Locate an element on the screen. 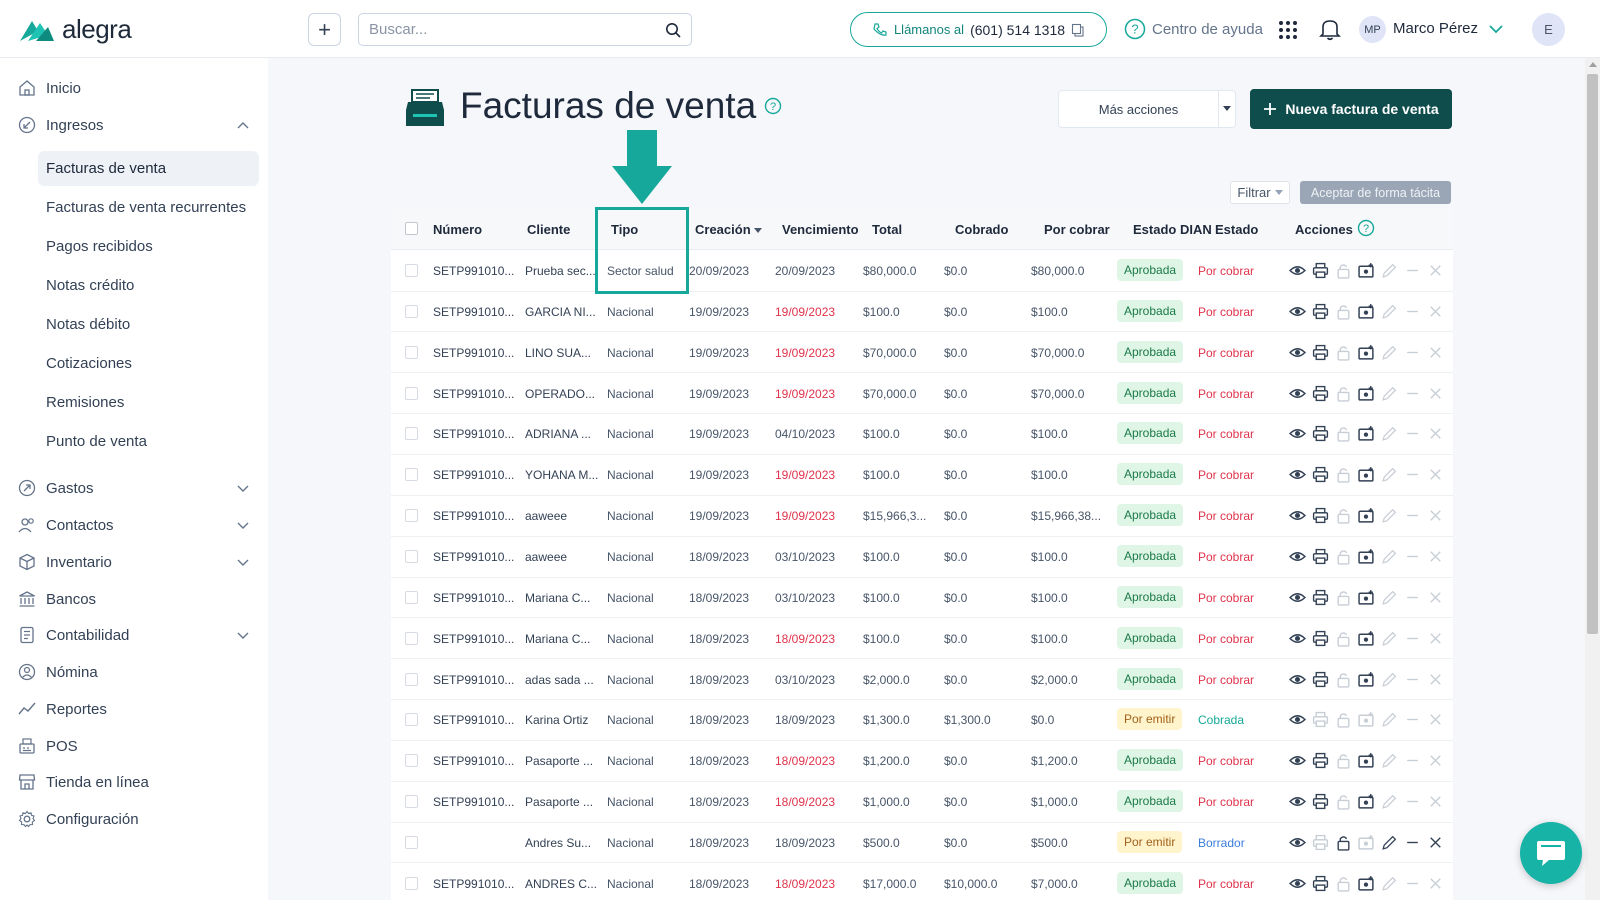 This screenshot has height=900, width=1600. search-bar is located at coordinates (525, 29).